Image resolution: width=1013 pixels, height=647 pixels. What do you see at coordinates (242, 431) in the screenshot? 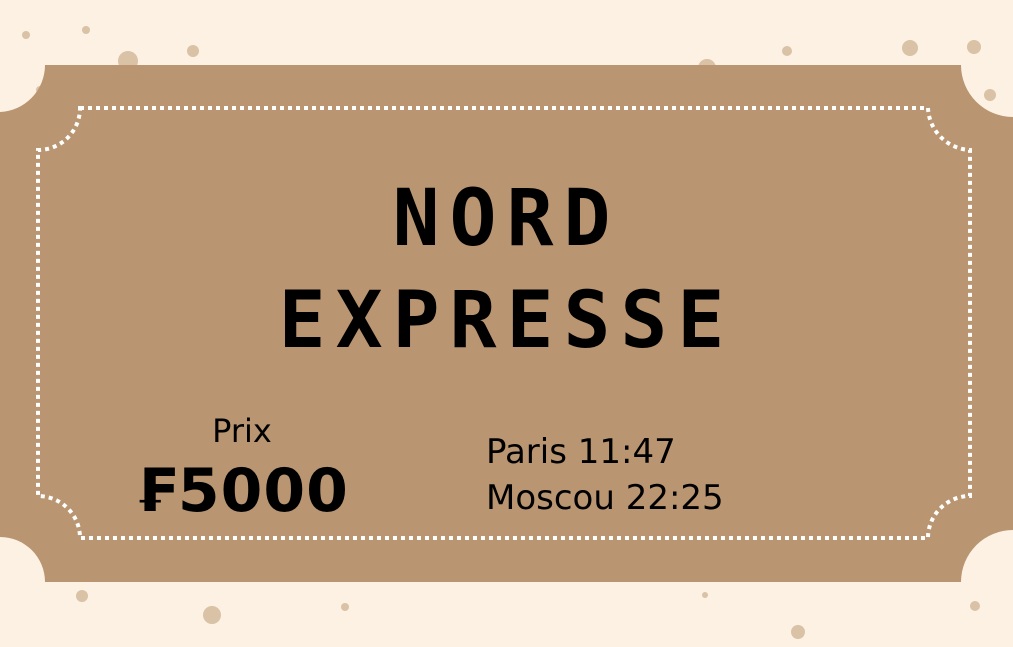
I see `price-label: Prix` at bounding box center [242, 431].